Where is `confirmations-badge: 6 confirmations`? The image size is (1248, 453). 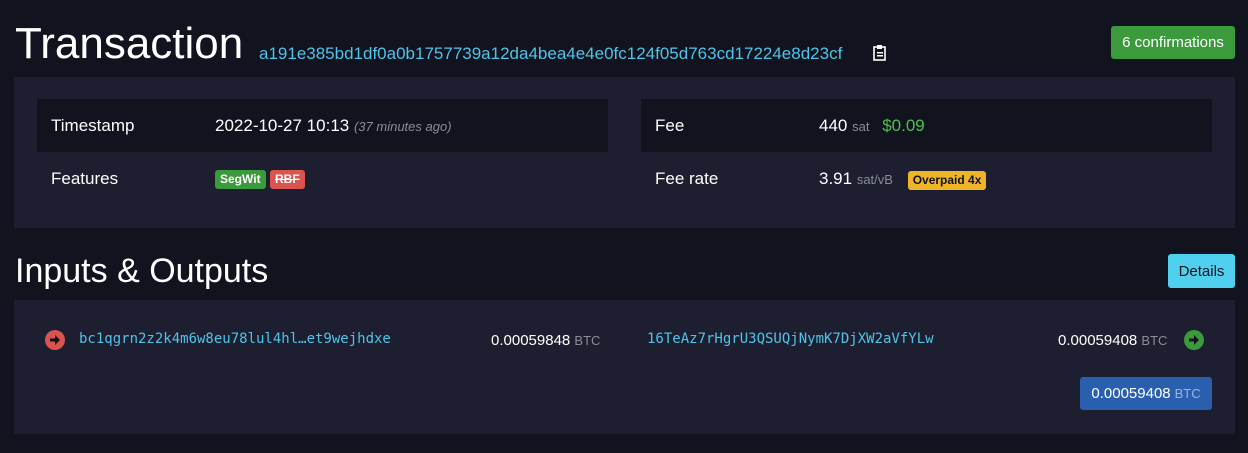 confirmations-badge: 6 confirmations is located at coordinates (1173, 42).